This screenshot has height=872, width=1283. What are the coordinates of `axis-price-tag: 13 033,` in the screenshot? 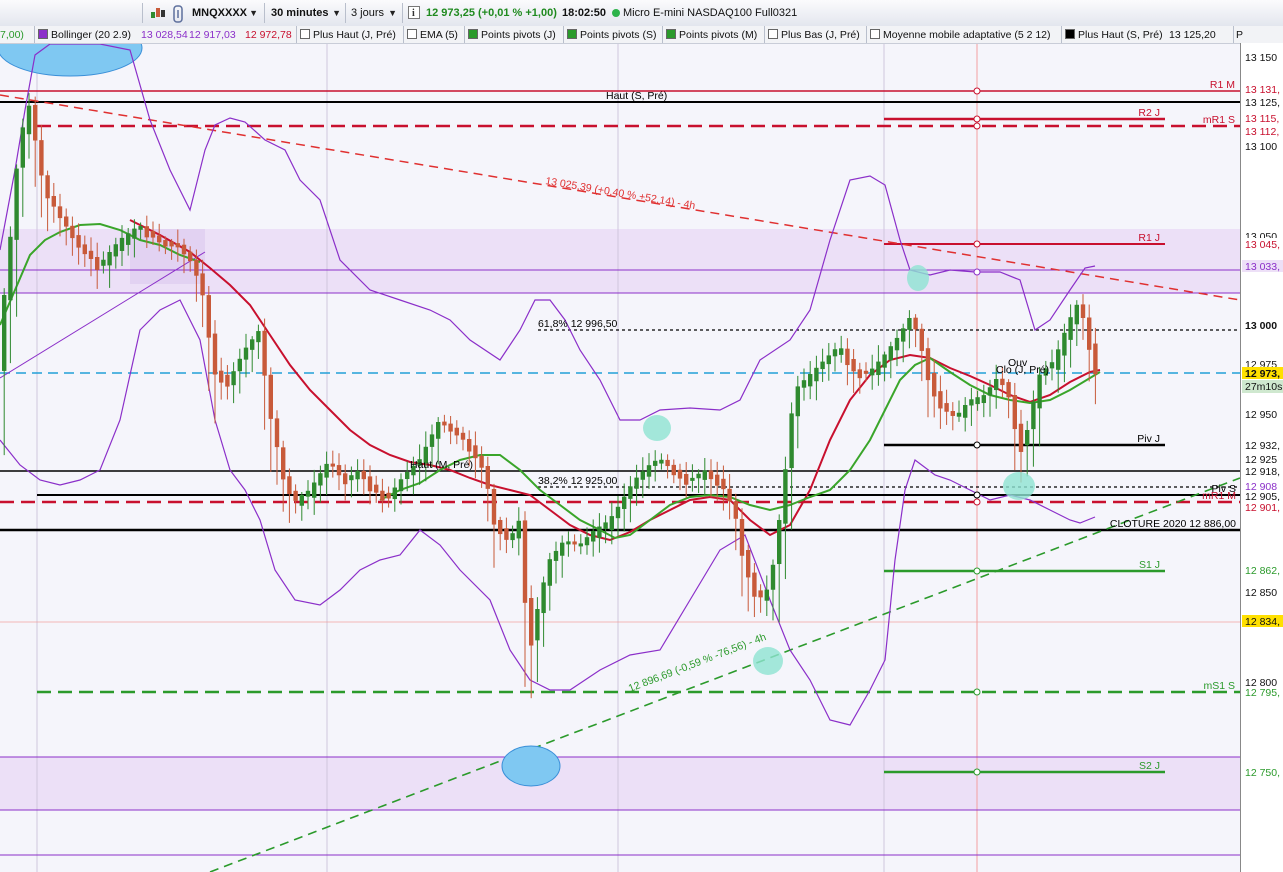 It's located at (1262, 267).